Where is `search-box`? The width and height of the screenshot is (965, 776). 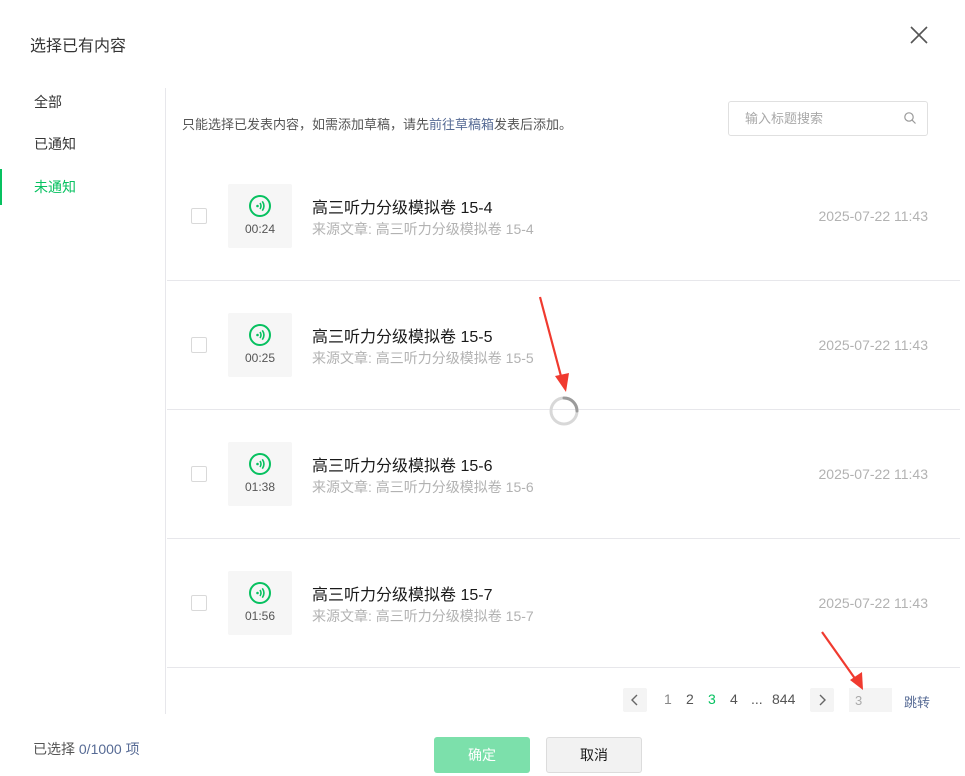 search-box is located at coordinates (828, 118).